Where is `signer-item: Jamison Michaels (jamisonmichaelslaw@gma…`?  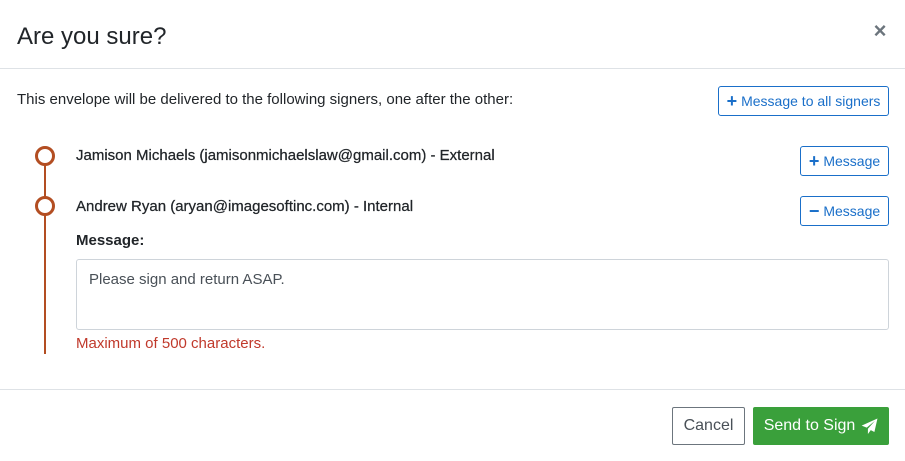 signer-item: Jamison Michaels (jamisonmichaelslaw@gma… is located at coordinates (285, 155).